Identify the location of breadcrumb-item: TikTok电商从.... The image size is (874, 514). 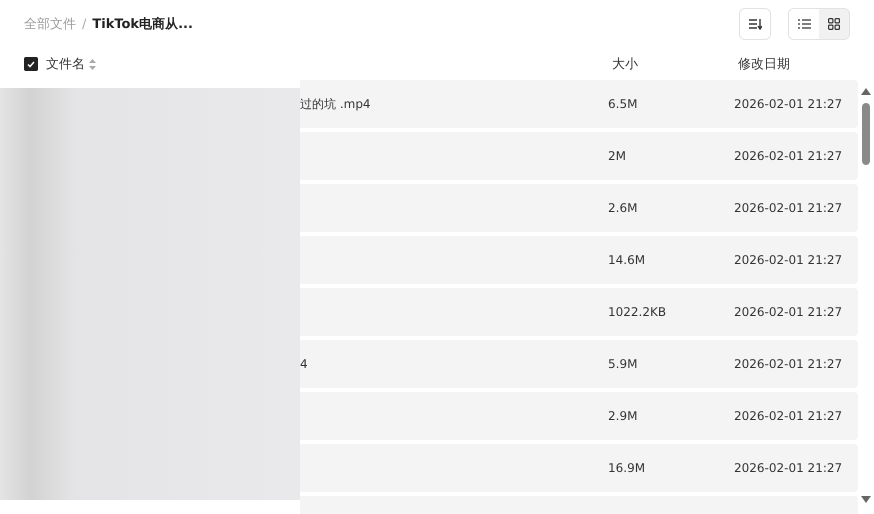
(142, 24).